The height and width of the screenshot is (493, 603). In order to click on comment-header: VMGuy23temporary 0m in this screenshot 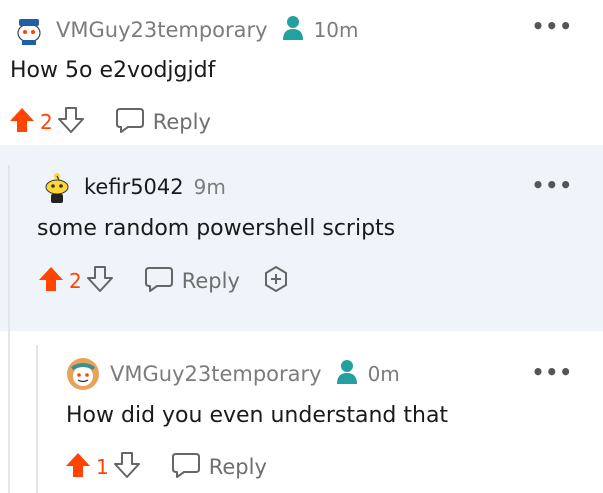, I will do `click(233, 374)`.